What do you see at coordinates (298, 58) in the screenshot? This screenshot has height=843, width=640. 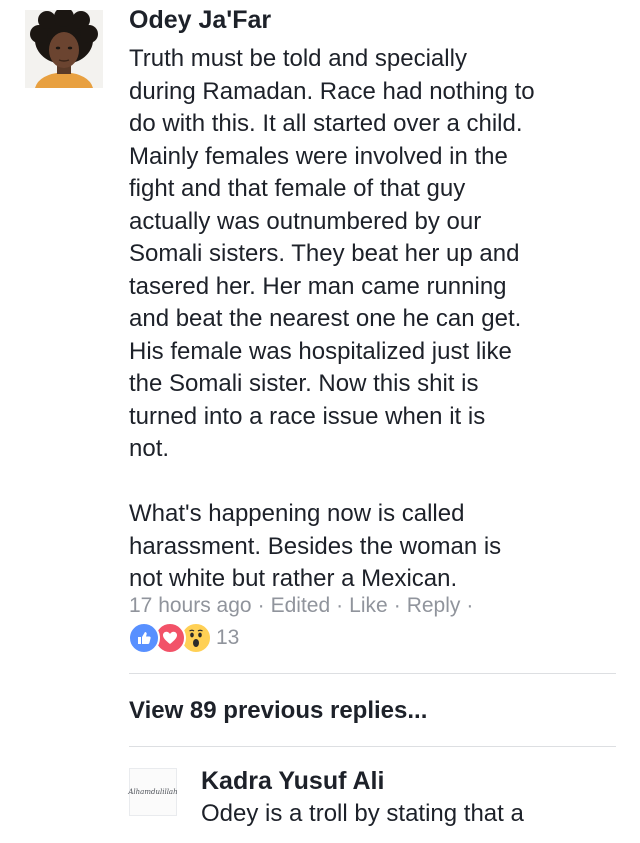 I see `comment-text-line: Truth must be told and specially` at bounding box center [298, 58].